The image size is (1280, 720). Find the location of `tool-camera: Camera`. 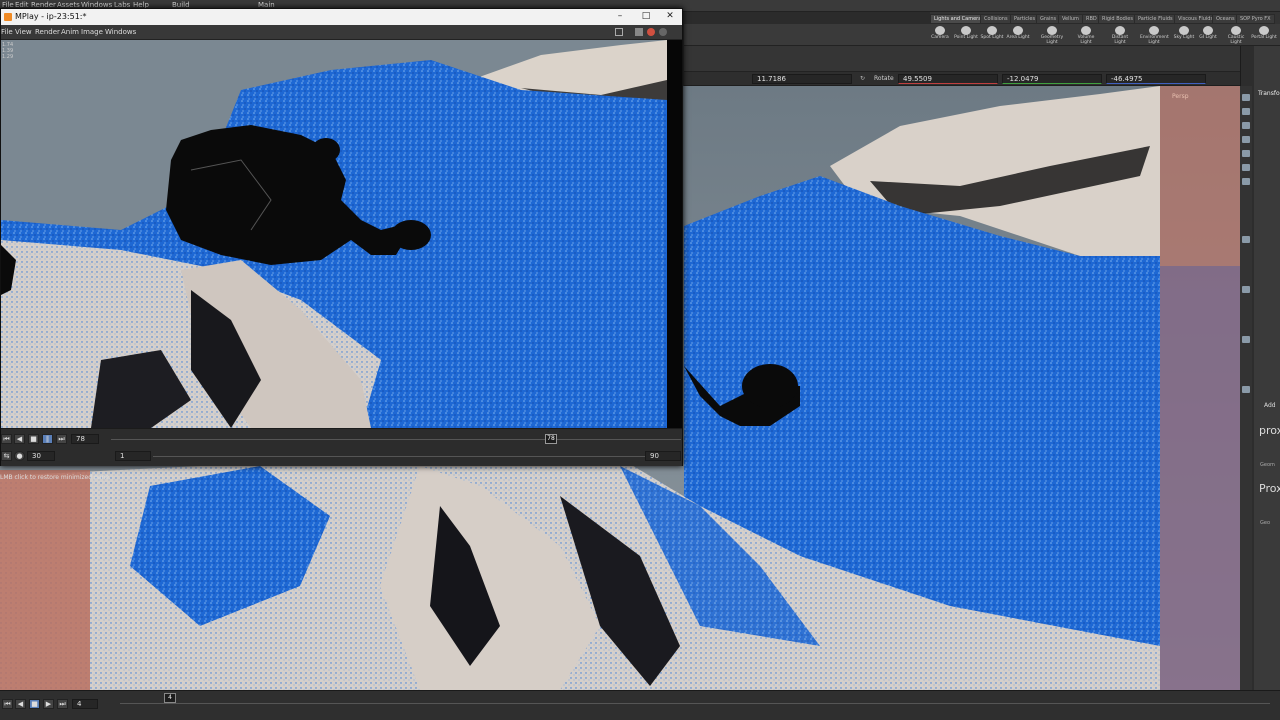

tool-camera: Camera is located at coordinates (940, 35).